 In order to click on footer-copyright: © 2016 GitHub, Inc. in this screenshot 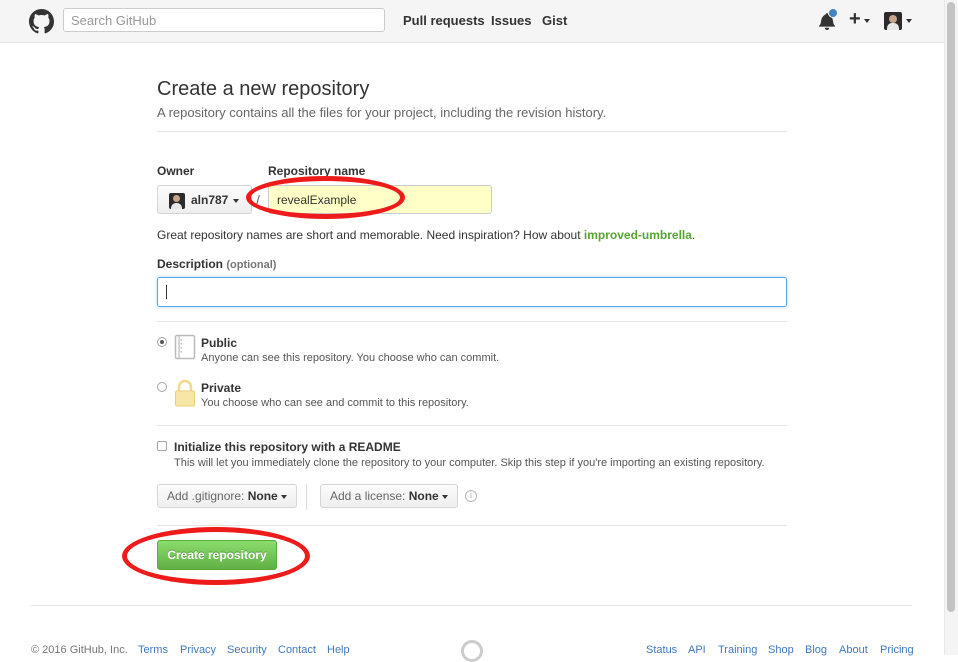, I will do `click(79, 650)`.